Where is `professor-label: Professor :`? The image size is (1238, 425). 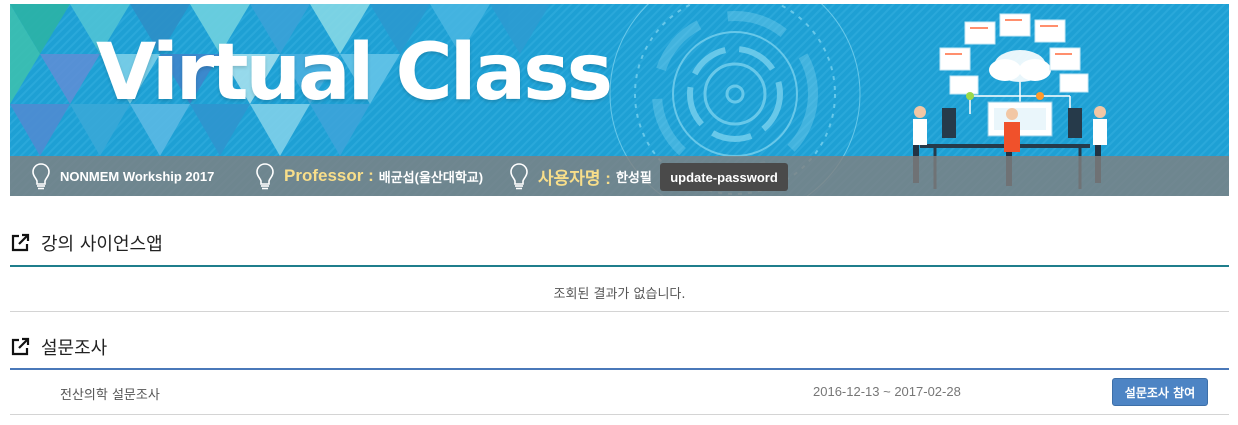
professor-label: Professor : is located at coordinates (329, 175).